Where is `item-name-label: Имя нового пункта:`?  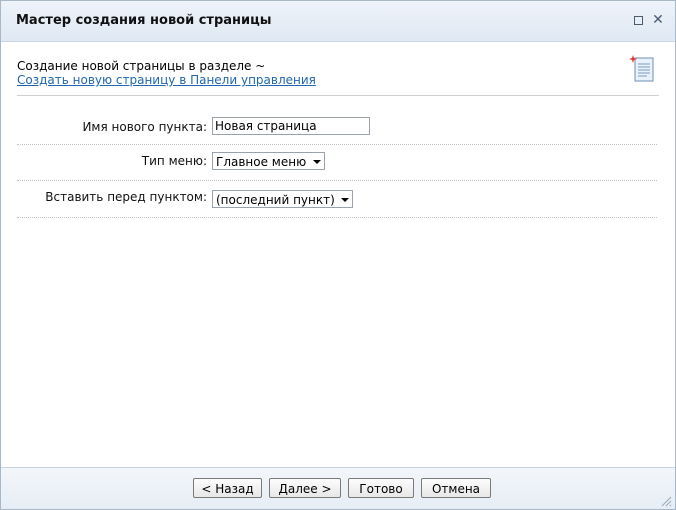 item-name-label: Имя нового пункта: is located at coordinates (144, 127).